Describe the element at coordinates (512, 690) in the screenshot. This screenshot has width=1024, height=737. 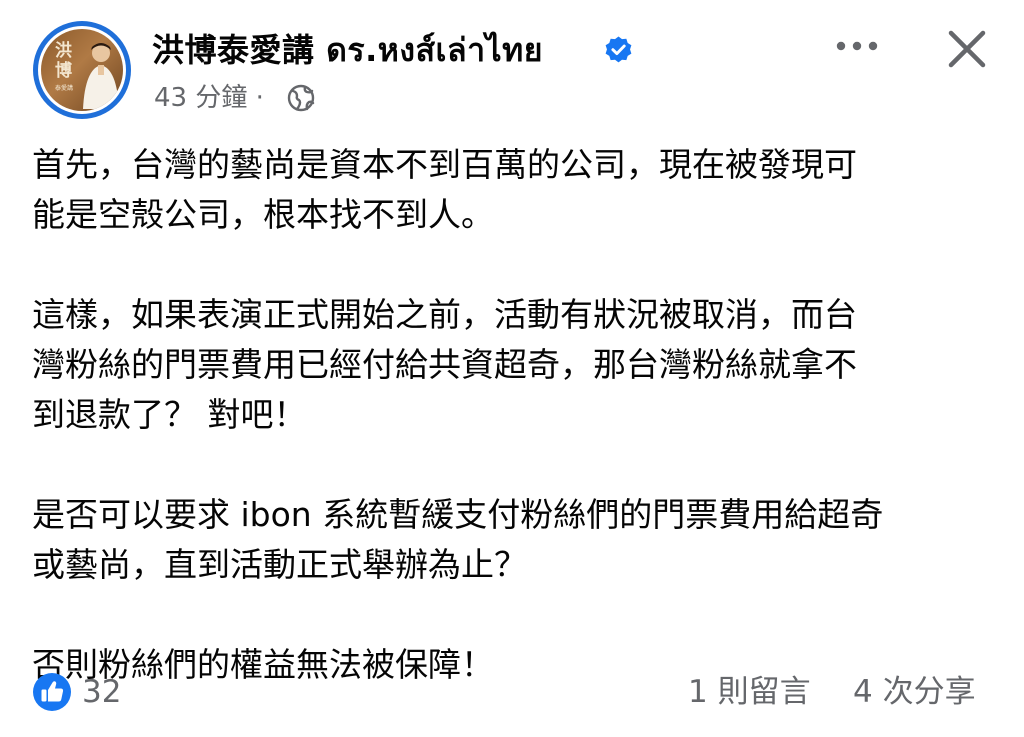
I see `post-footer: 32 1 則留言 4 次分享` at that location.